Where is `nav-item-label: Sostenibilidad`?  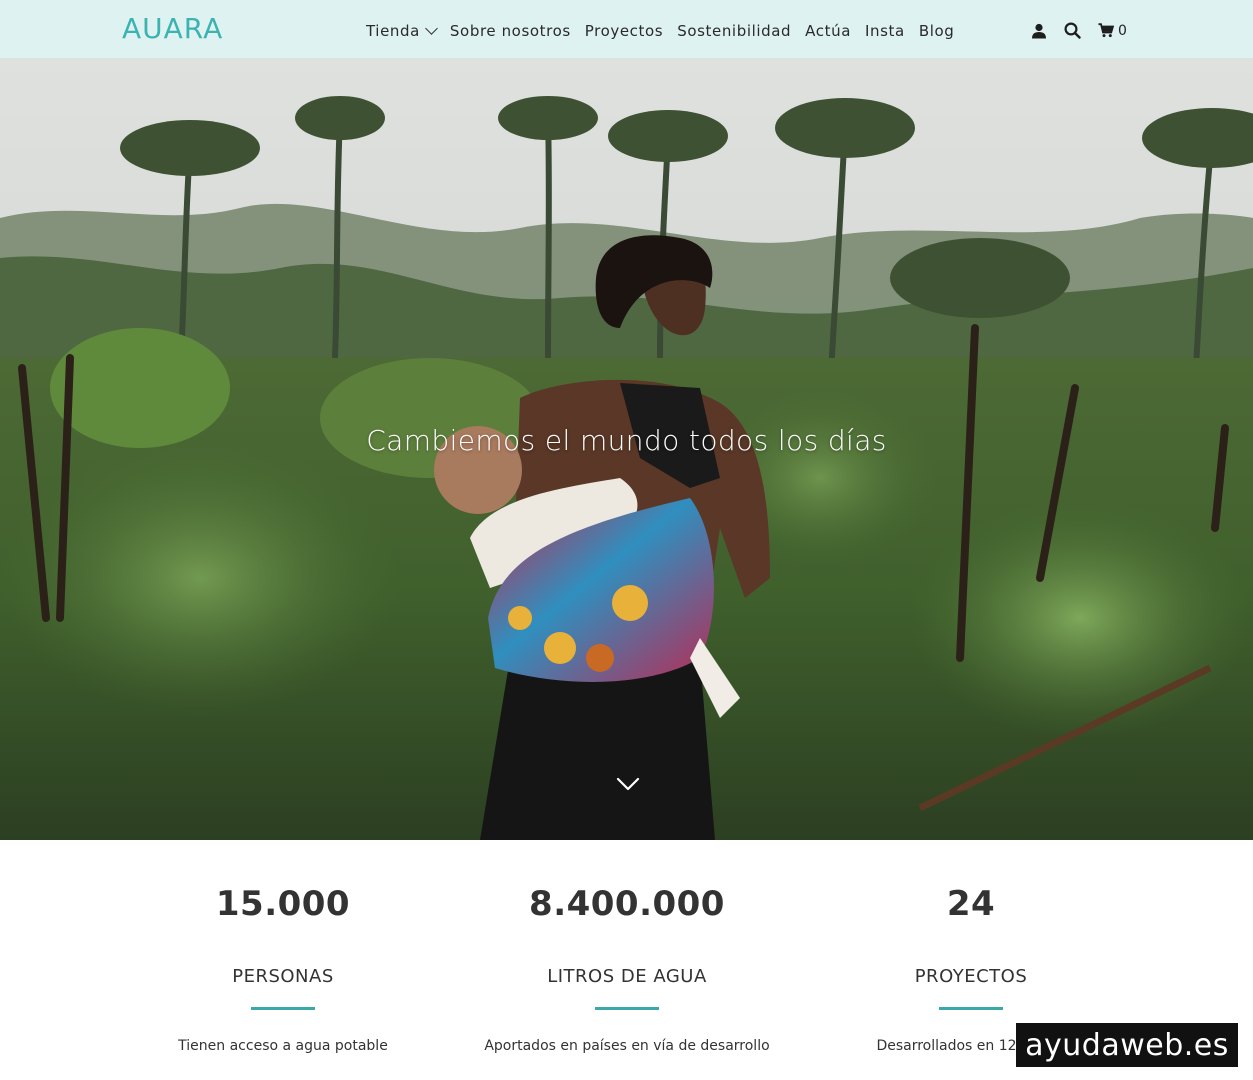 nav-item-label: Sostenibilidad is located at coordinates (734, 31).